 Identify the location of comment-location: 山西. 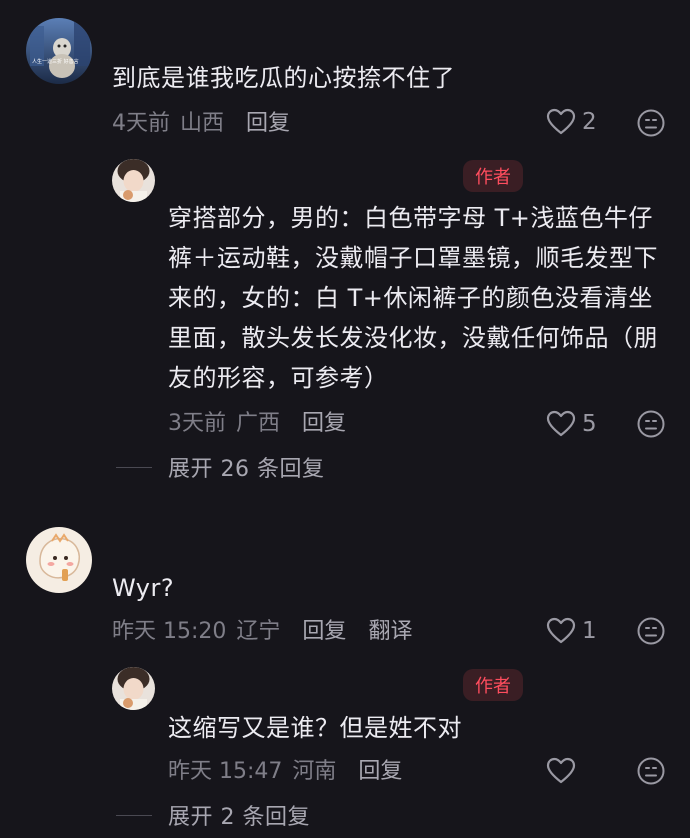
(202, 123).